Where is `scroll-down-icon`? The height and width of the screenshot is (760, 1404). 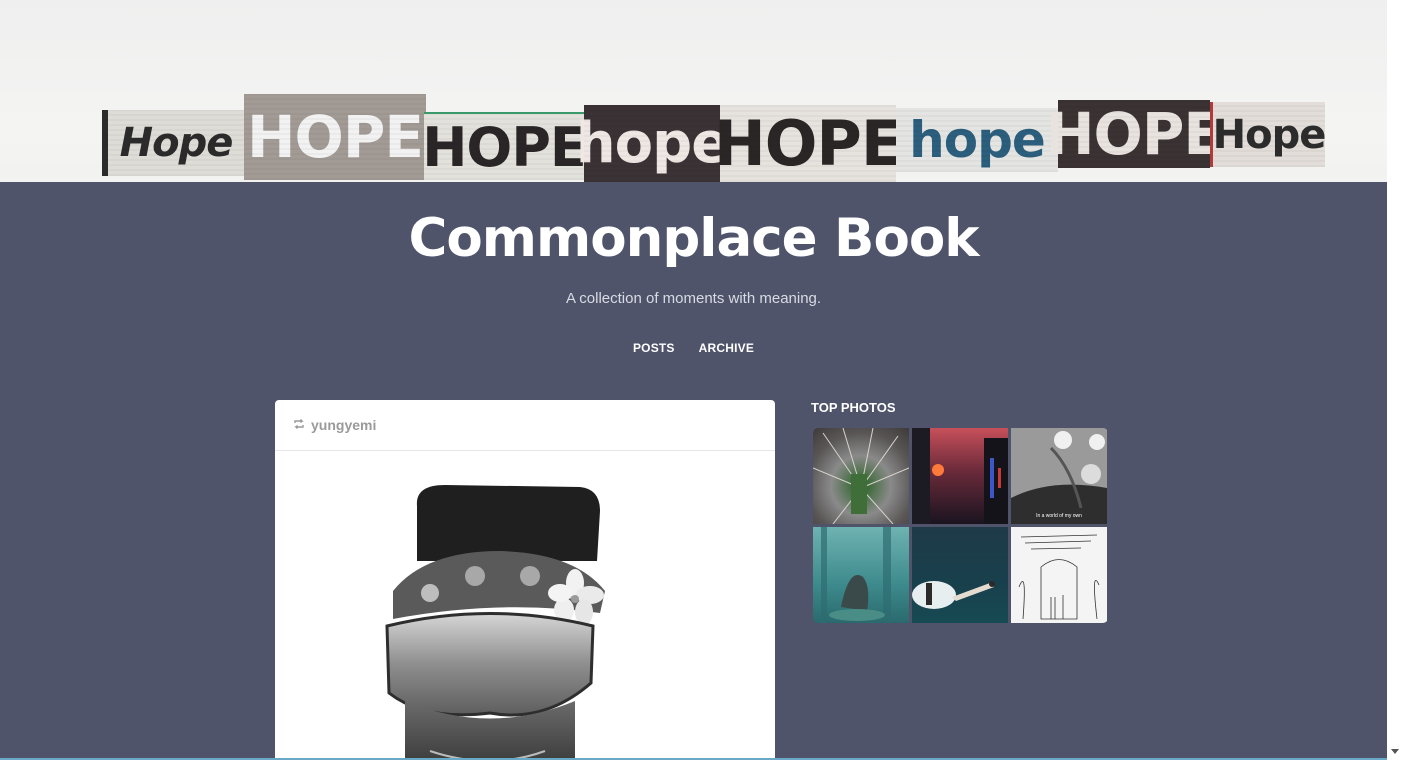 scroll-down-icon is located at coordinates (1395, 751).